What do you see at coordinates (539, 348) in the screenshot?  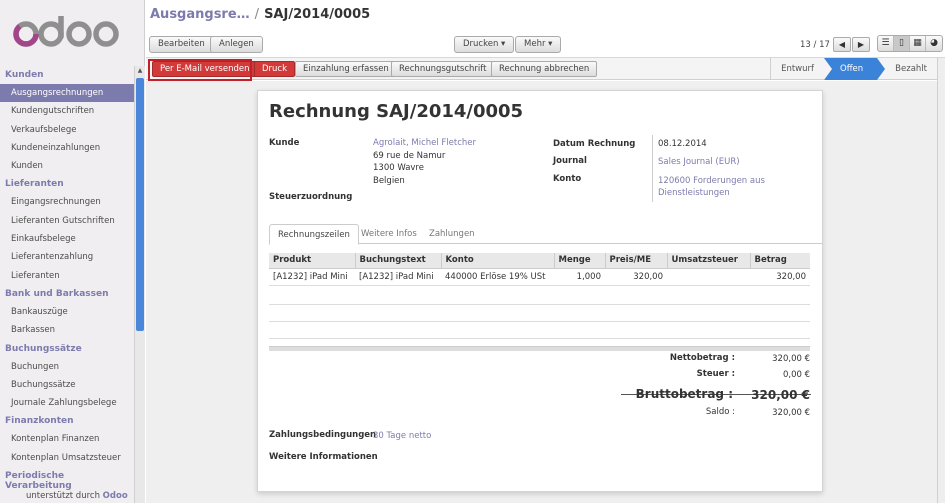 I see `table-footer` at bounding box center [539, 348].